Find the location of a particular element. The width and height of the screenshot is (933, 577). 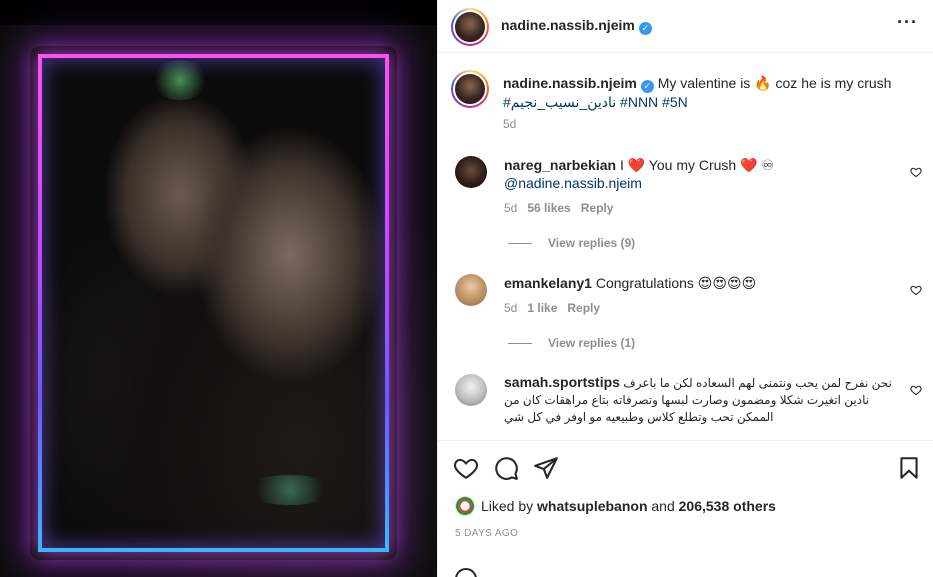

likes-count: 206,538 others is located at coordinates (727, 506).